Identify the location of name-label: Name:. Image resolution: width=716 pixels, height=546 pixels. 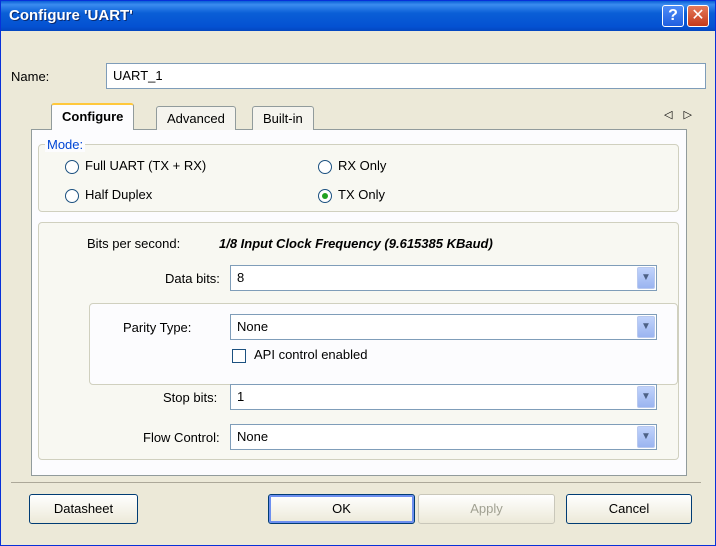
(30, 76).